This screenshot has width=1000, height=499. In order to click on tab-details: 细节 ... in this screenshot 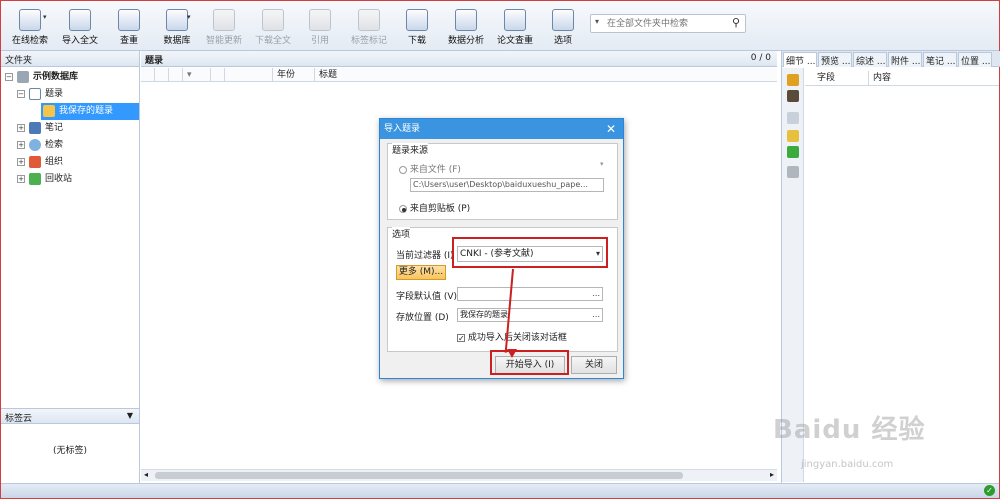, I will do `click(800, 59)`.